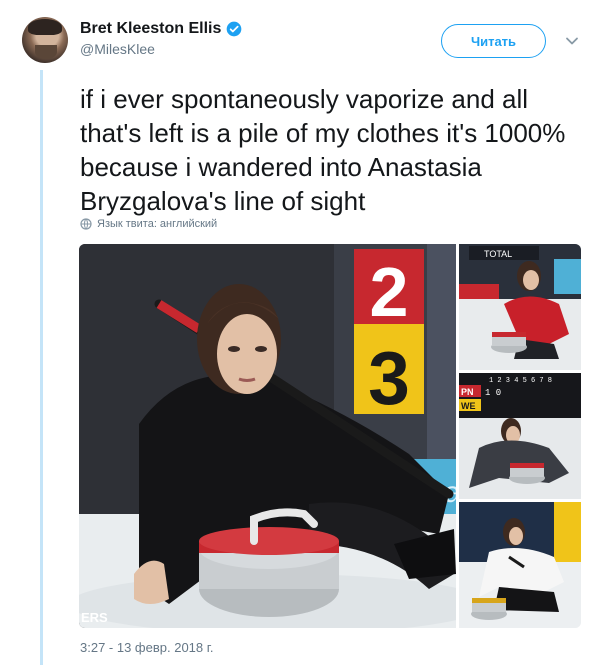 Image resolution: width=612 pixels, height=665 pixels. Describe the element at coordinates (86, 224) in the screenshot. I see `globe-icon` at that location.